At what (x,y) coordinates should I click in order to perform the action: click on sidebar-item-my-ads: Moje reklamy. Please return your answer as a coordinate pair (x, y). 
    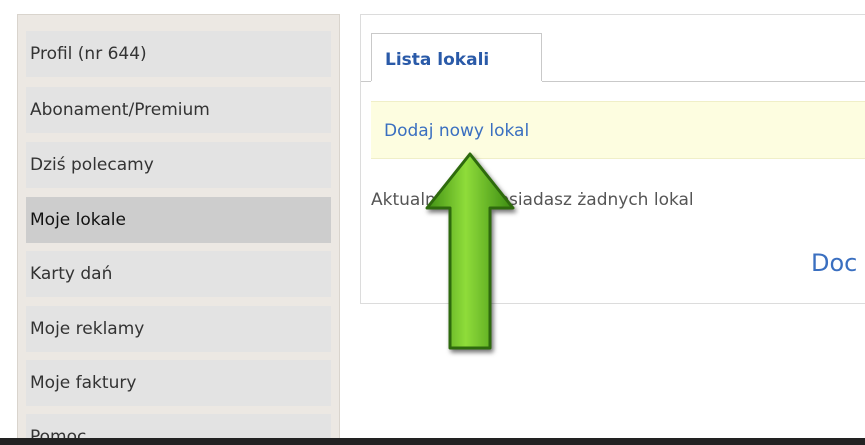
    Looking at the image, I should click on (178, 329).